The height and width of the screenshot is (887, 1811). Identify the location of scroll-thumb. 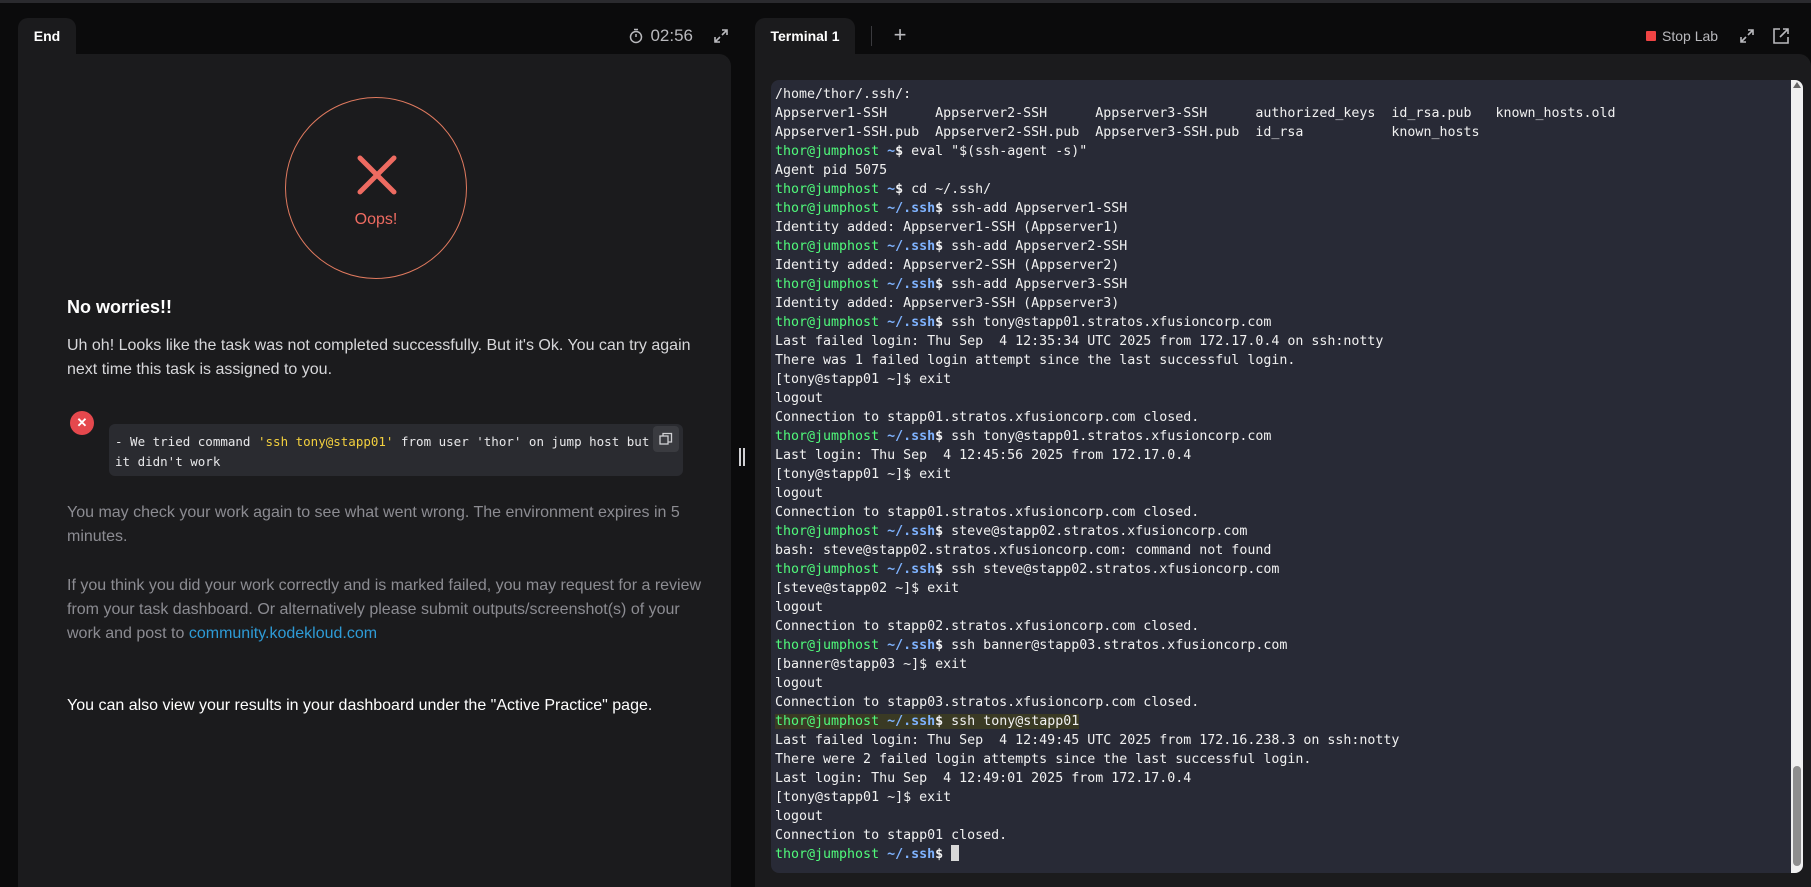
(1797, 816).